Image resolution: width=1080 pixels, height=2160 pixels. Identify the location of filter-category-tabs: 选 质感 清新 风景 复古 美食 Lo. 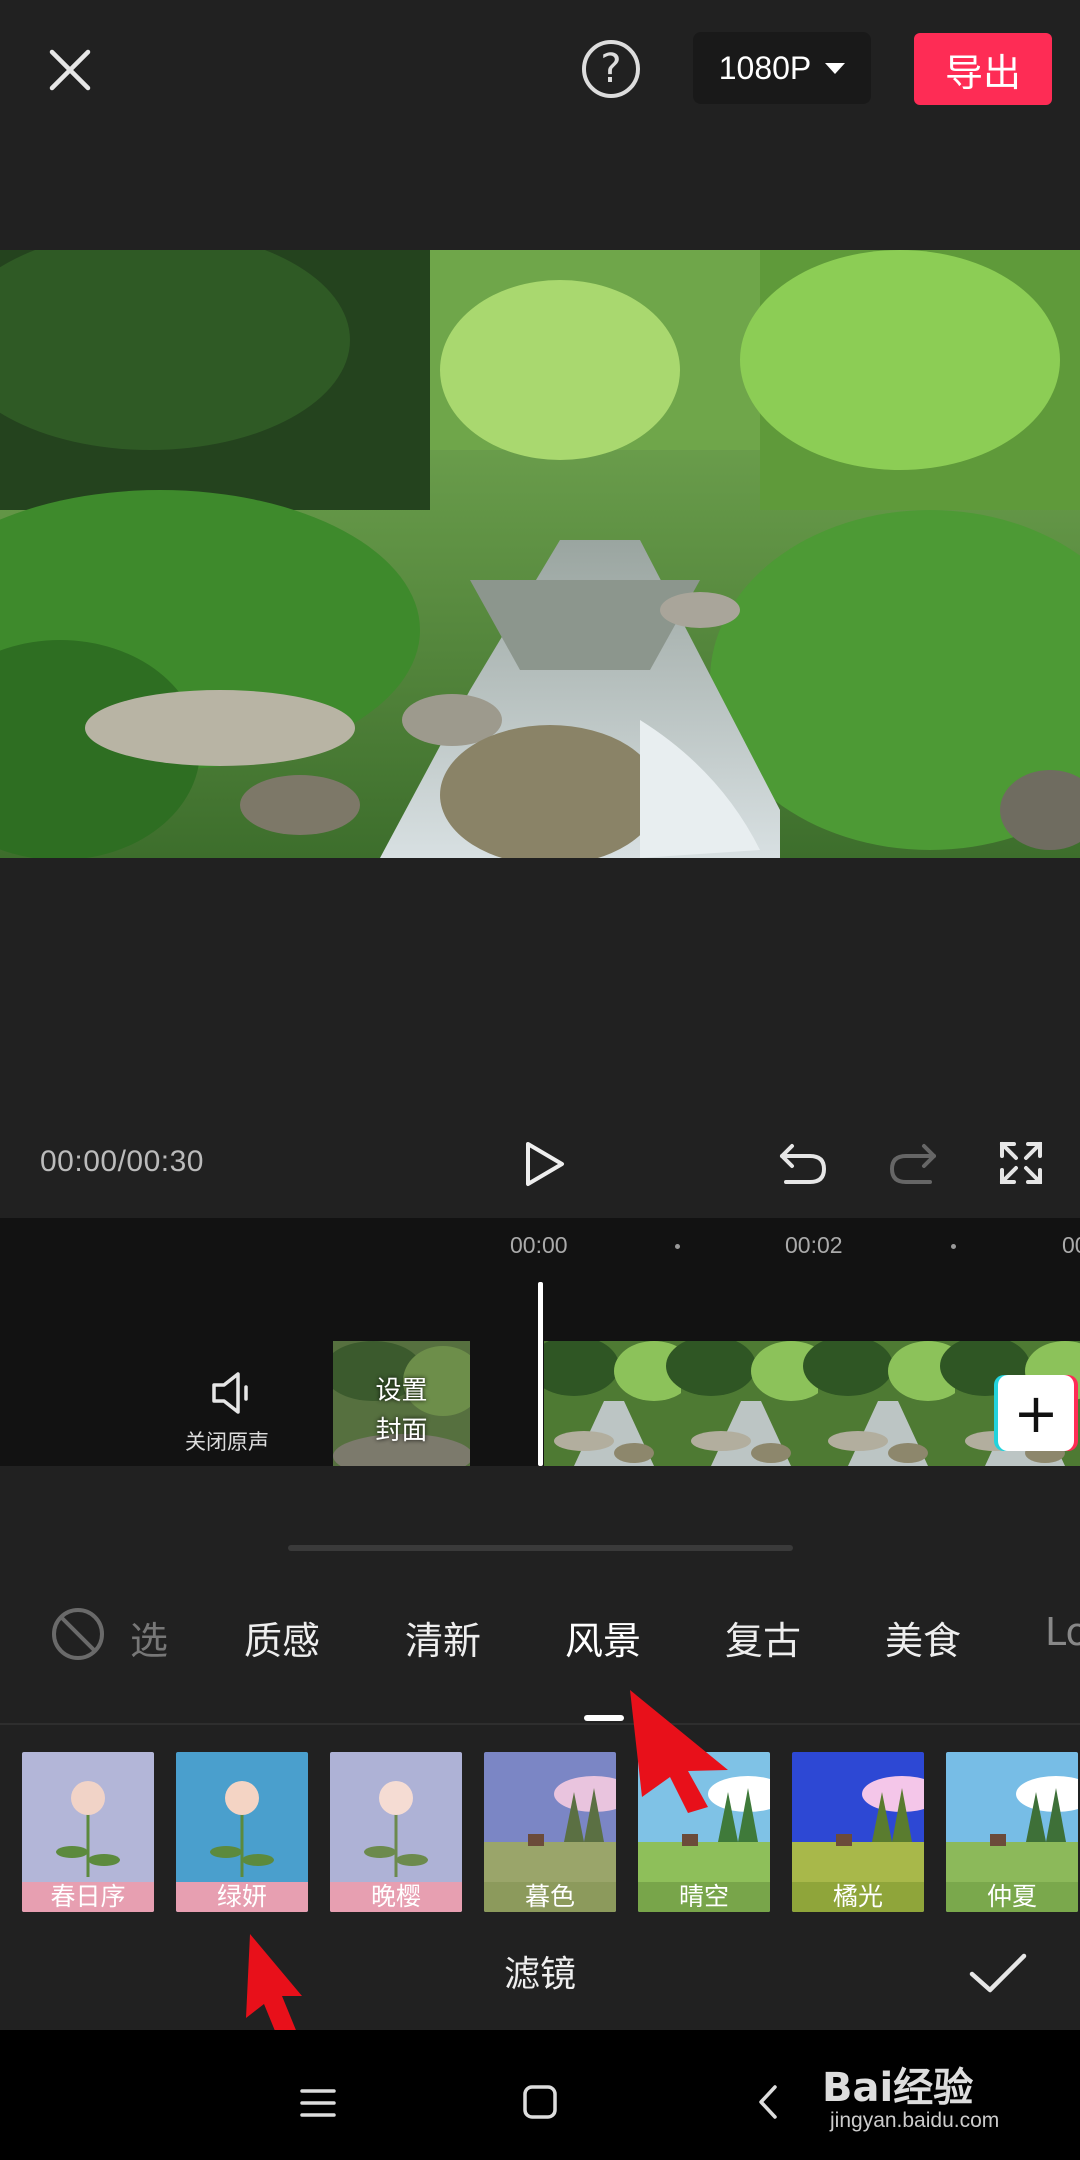
(540, 1665).